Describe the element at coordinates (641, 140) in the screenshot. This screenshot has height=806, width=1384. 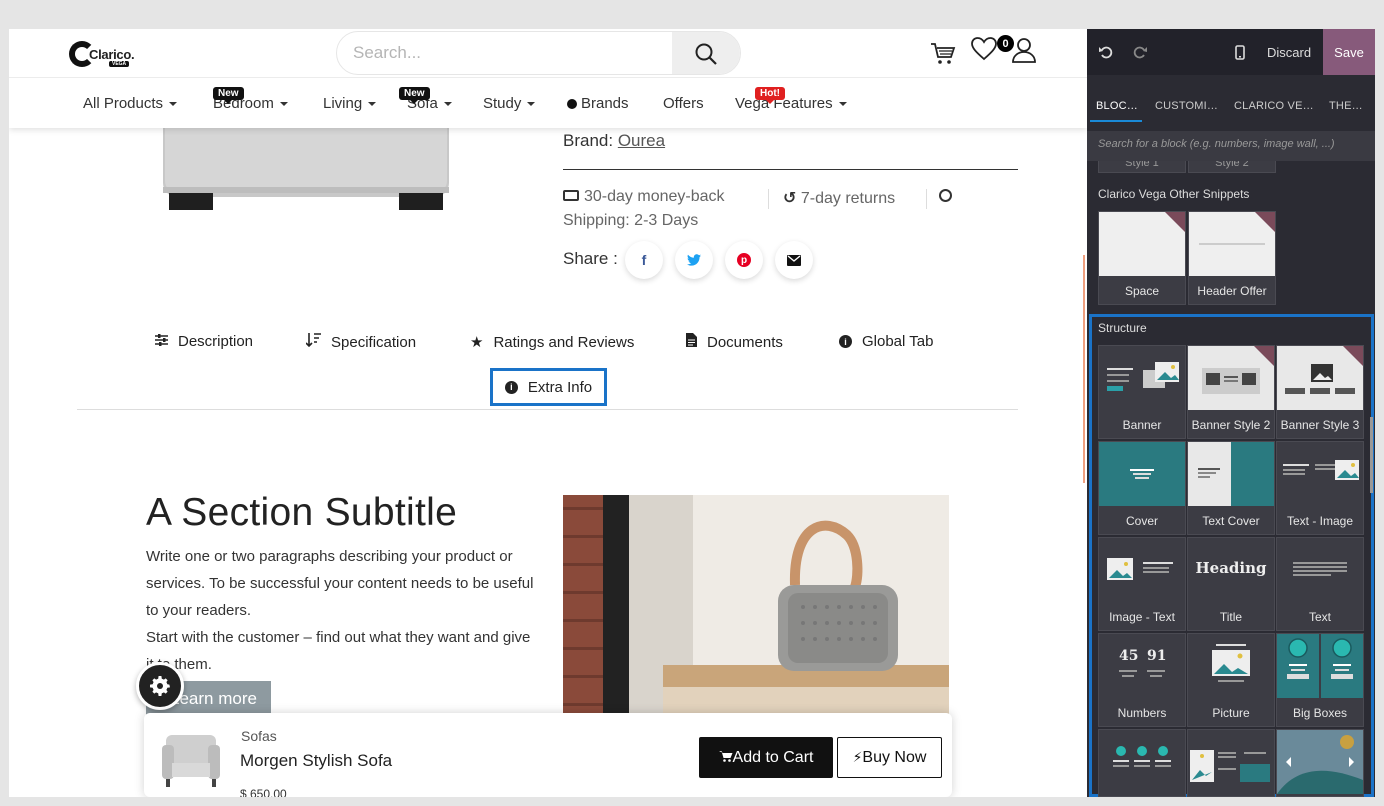
I see `brand-link: Ourea` at that location.